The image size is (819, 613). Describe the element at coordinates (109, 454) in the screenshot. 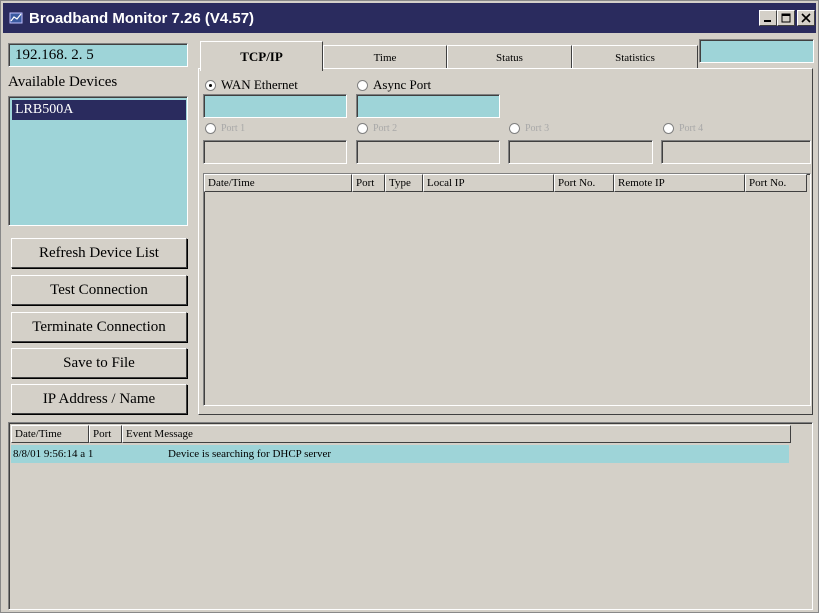

I see `event-port` at that location.